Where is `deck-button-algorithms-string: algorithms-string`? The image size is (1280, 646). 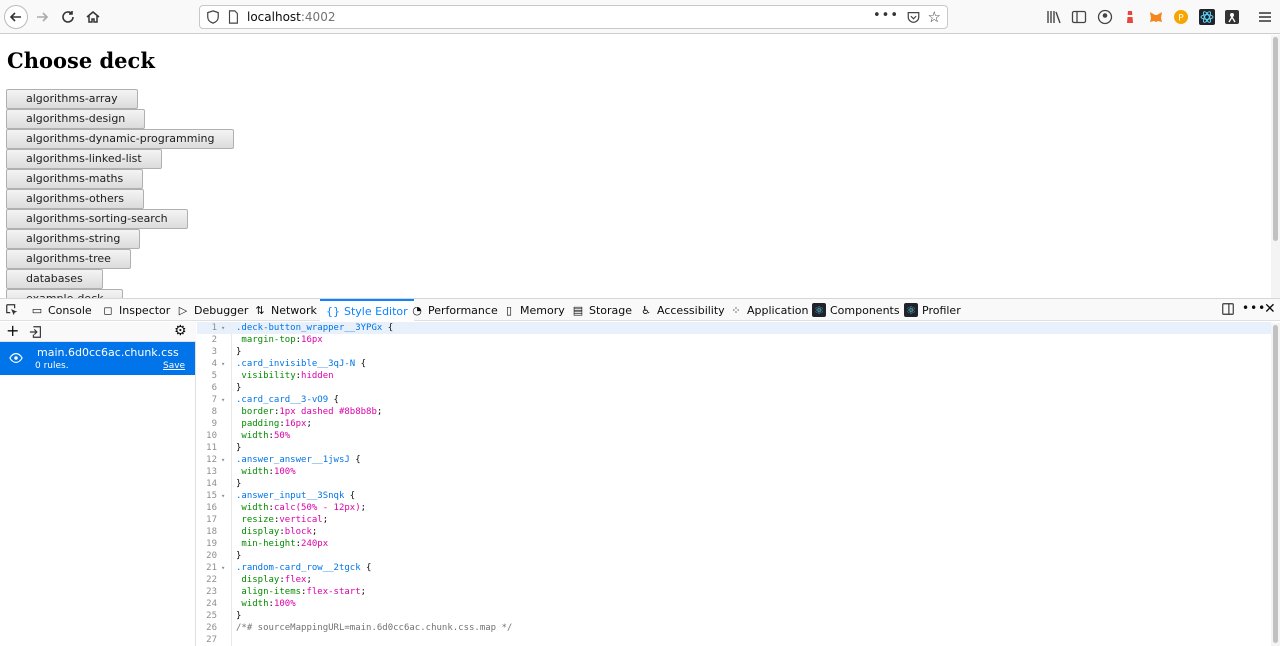
deck-button-algorithms-string: algorithms-string is located at coordinates (73, 239).